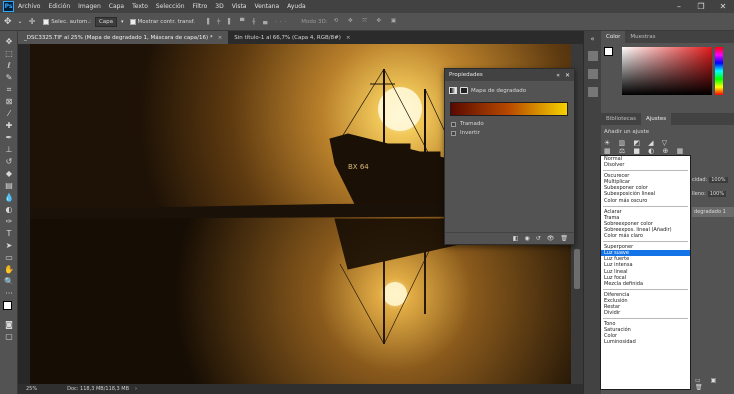  What do you see at coordinates (667, 71) in the screenshot?
I see `saturation-field` at bounding box center [667, 71].